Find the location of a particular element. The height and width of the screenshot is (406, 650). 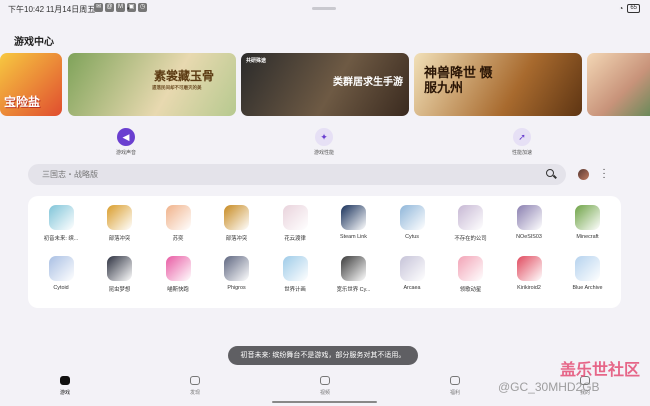

app-label: Cytoid is located at coordinates (61, 288).